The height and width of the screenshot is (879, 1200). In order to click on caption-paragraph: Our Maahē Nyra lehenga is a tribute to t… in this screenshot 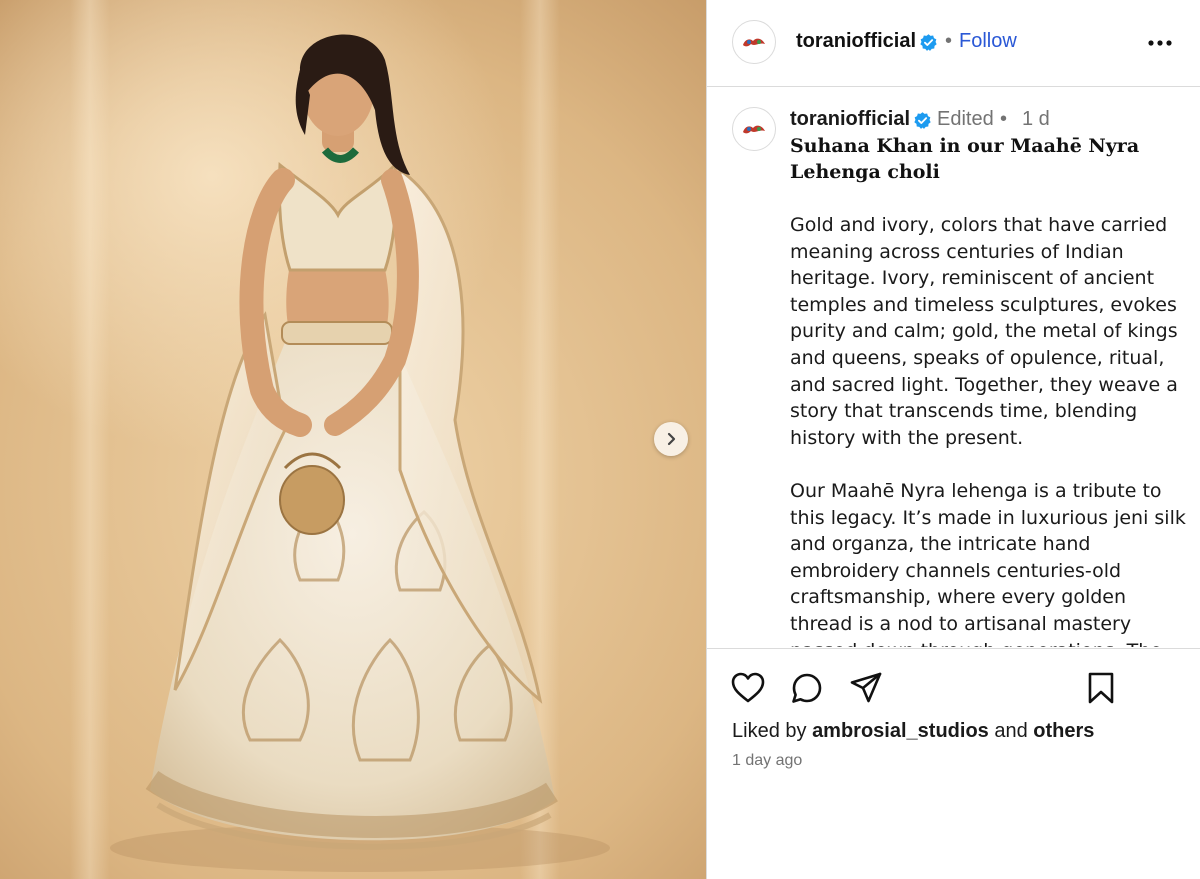, I will do `click(988, 563)`.